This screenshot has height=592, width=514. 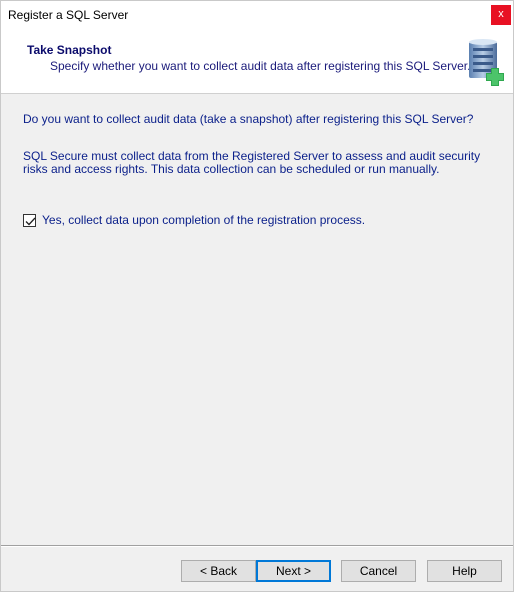 What do you see at coordinates (257, 546) in the screenshot?
I see `footer-separator` at bounding box center [257, 546].